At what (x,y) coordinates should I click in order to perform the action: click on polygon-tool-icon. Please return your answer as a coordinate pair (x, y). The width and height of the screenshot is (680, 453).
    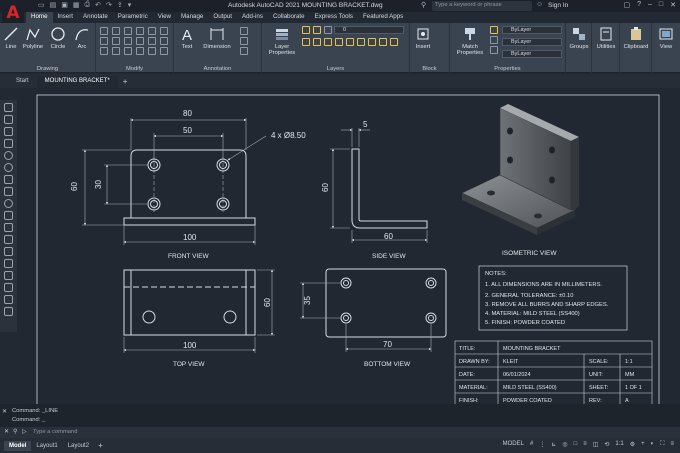
    Looking at the image, I should click on (8, 131).